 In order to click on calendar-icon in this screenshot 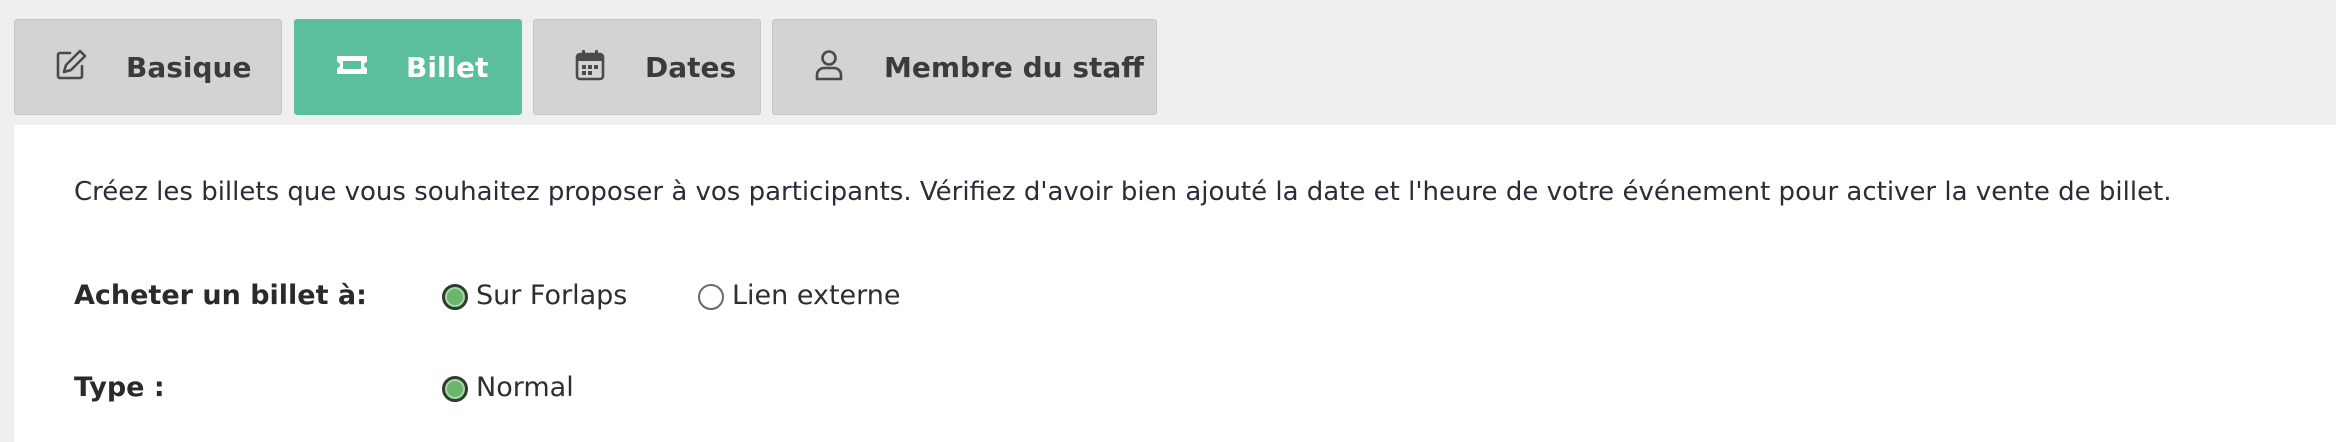, I will do `click(590, 65)`.